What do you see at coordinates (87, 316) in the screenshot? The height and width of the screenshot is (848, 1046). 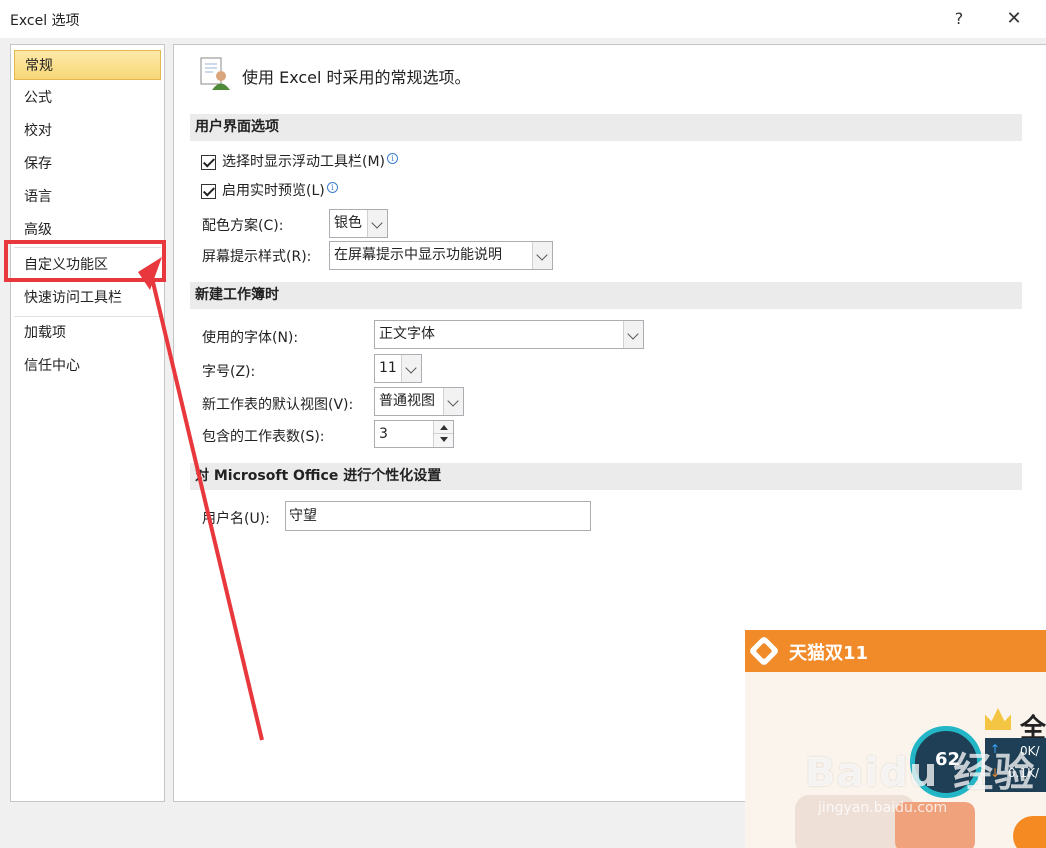 I see `nav-divider` at bounding box center [87, 316].